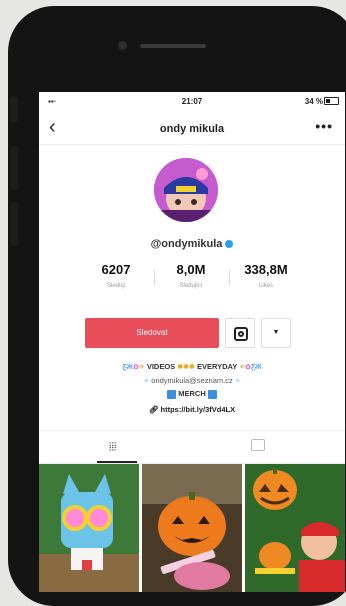 The width and height of the screenshot is (346, 606). Describe the element at coordinates (152, 333) in the screenshot. I see `follow-button: Sledovat` at that location.